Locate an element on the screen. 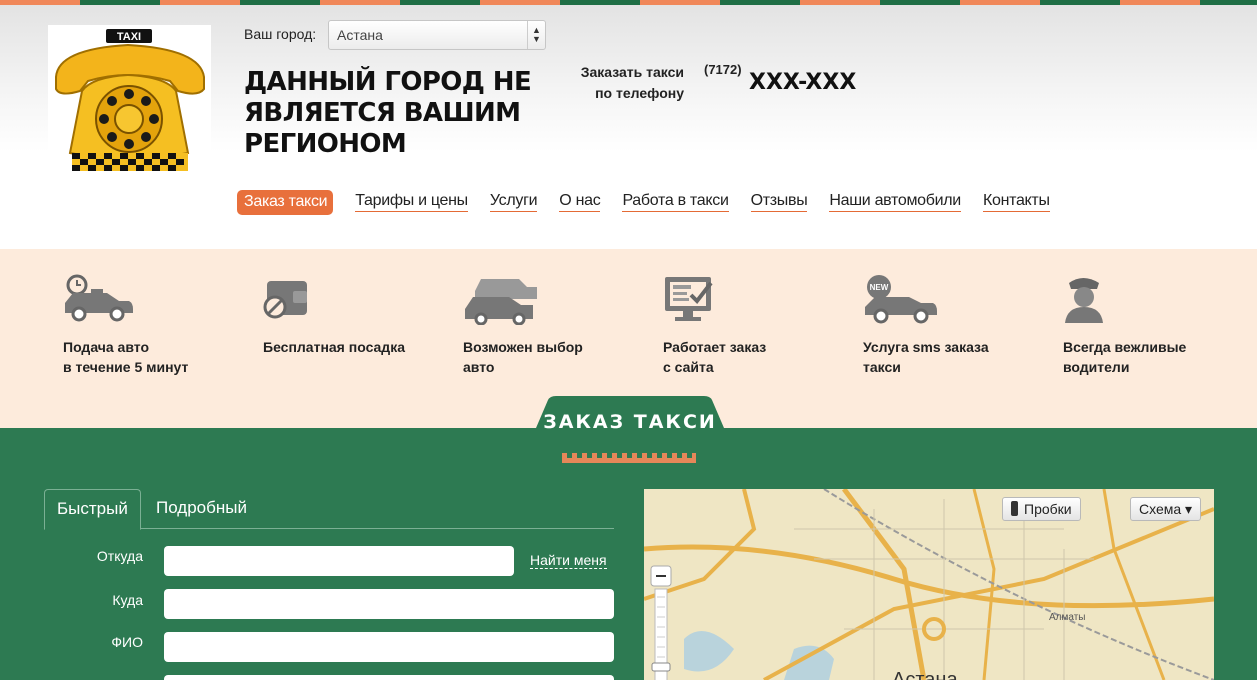  zoom-control is located at coordinates (661, 622).